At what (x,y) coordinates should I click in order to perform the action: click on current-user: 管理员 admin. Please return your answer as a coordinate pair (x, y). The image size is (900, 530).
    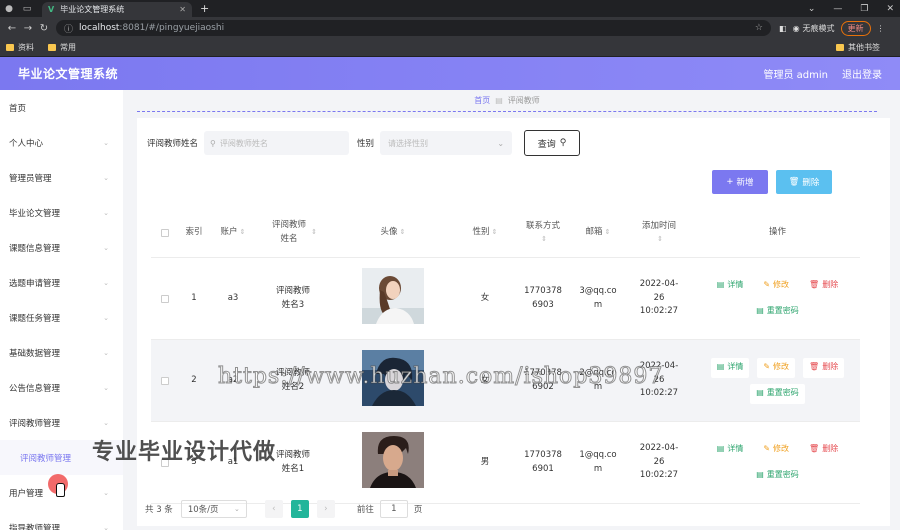
    Looking at the image, I should click on (795, 75).